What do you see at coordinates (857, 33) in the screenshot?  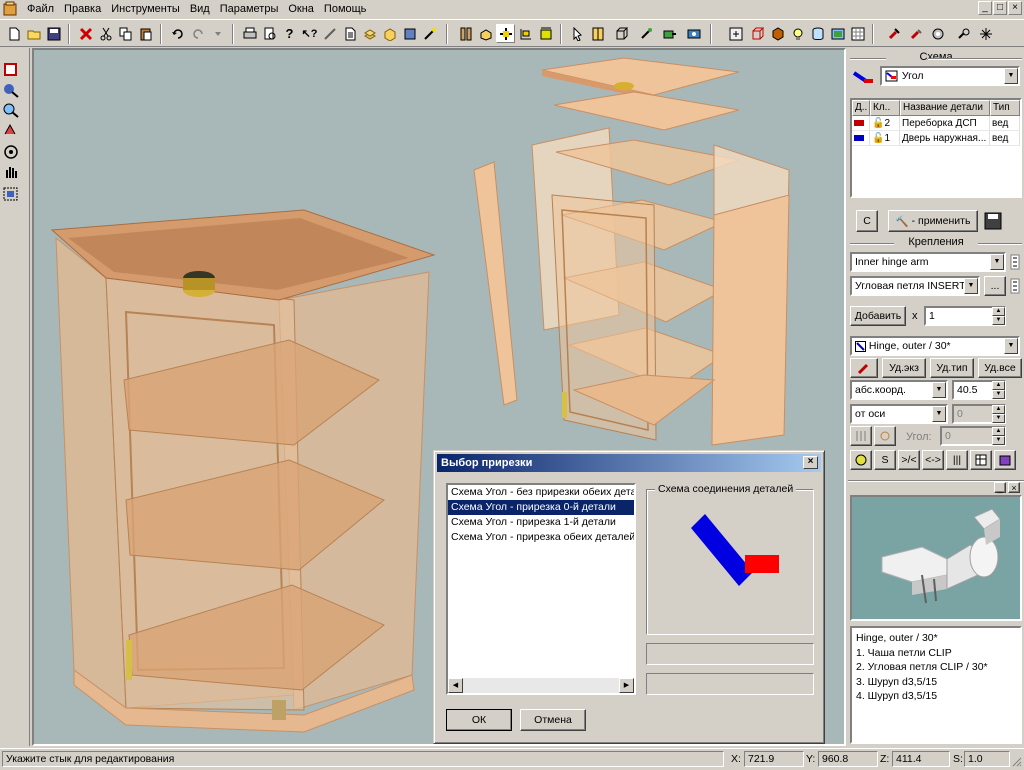 I see `grid-icon` at bounding box center [857, 33].